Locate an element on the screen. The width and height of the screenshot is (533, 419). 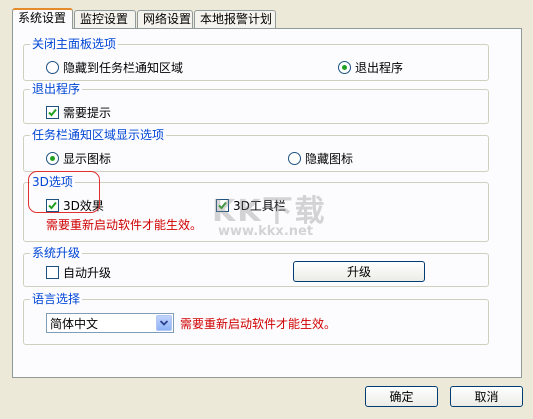
language-select: 简体中文 is located at coordinates (110, 323).